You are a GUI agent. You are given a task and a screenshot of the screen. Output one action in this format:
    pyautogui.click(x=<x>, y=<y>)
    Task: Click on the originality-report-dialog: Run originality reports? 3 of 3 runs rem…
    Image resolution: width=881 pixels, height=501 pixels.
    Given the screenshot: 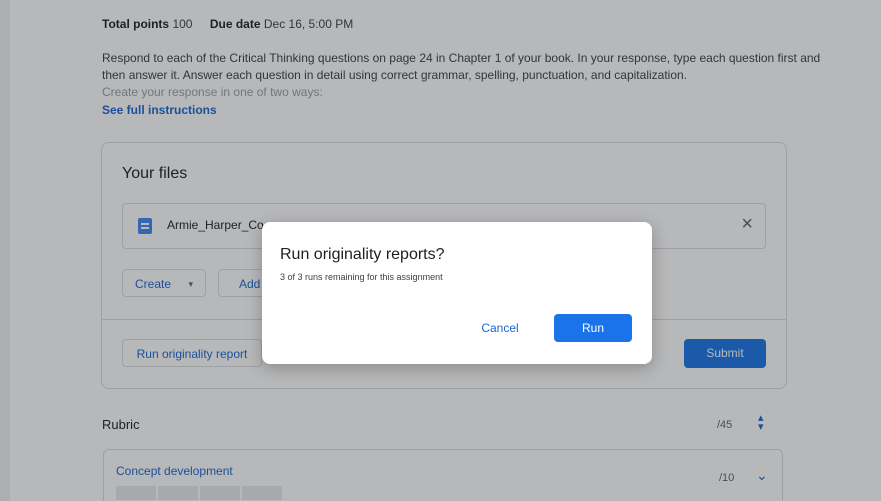 What is the action you would take?
    pyautogui.click(x=457, y=293)
    